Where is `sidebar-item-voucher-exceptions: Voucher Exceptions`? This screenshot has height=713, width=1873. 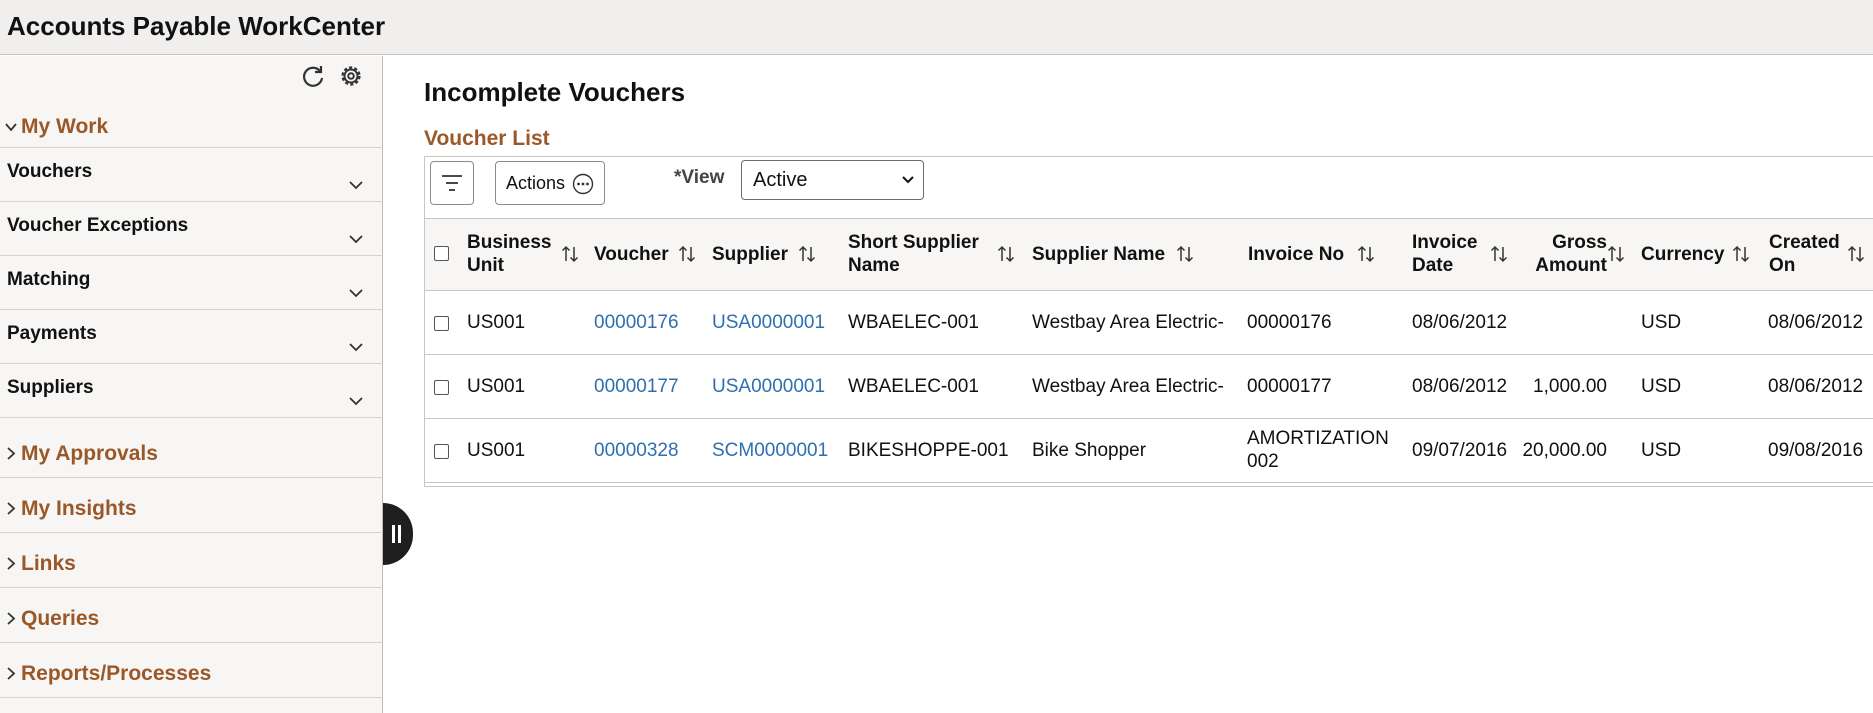 sidebar-item-voucher-exceptions: Voucher Exceptions is located at coordinates (191, 229).